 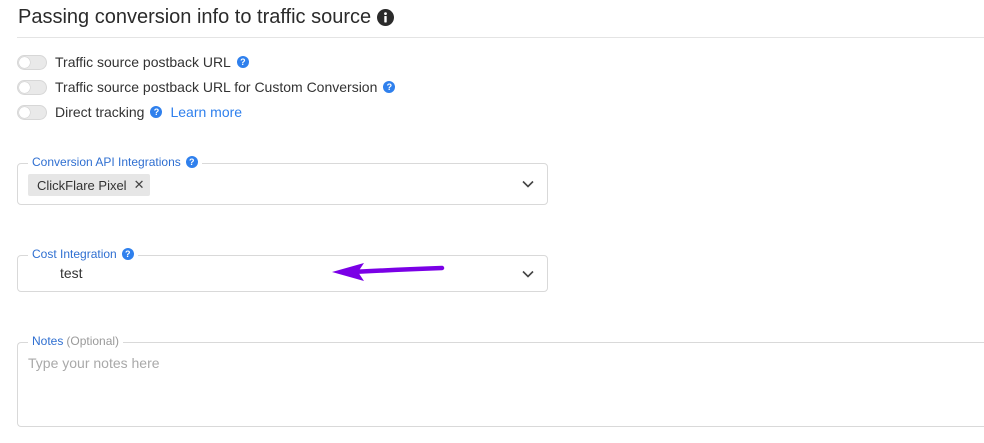 What do you see at coordinates (100, 112) in the screenshot?
I see `direct-tracking-label: Direct tracking` at bounding box center [100, 112].